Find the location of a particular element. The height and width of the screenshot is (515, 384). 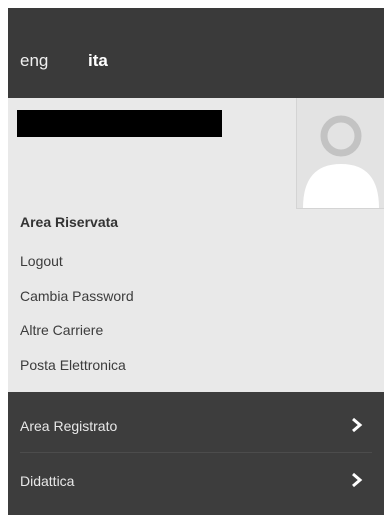

reserved-area-title: Area Riservata is located at coordinates (69, 222).